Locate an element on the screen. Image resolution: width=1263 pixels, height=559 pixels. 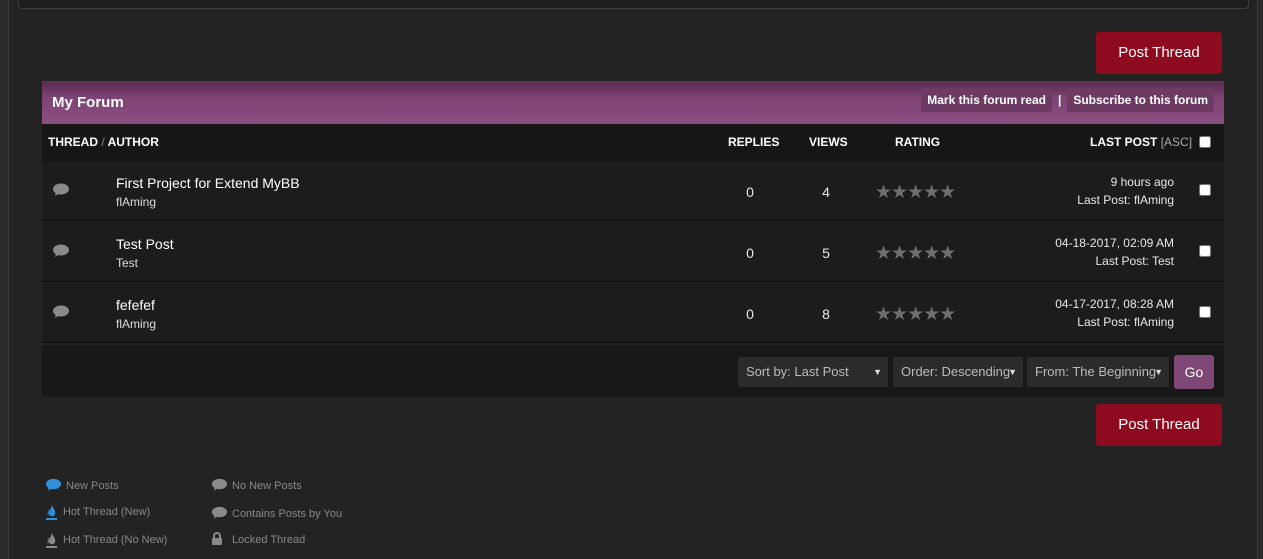
legend-label: Locked Thread is located at coordinates (269, 540).